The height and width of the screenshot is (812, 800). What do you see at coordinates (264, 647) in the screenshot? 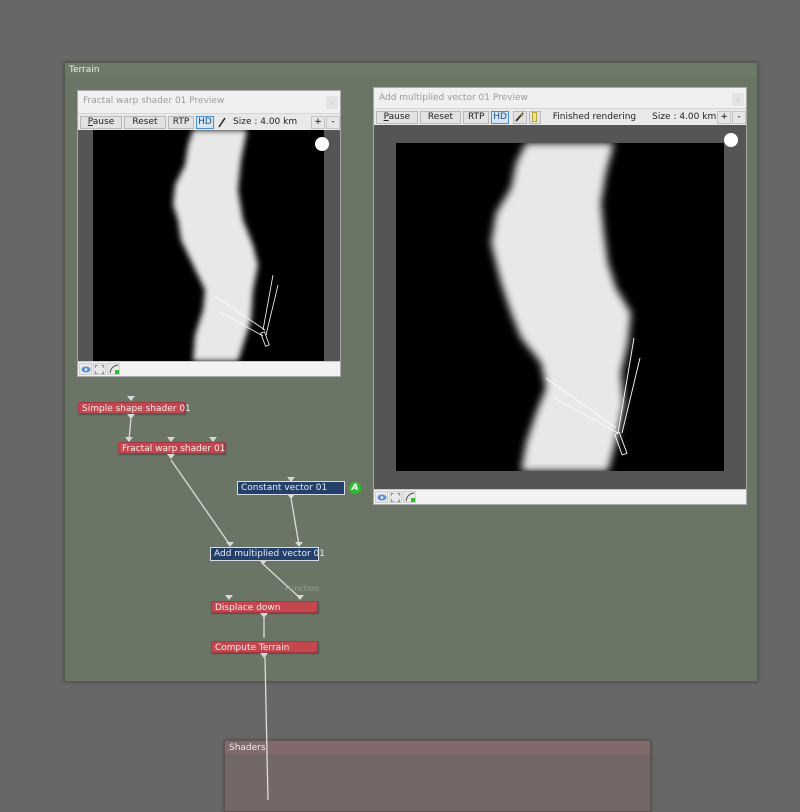
I see `node-compute-terrain: Compute Terrain` at bounding box center [264, 647].